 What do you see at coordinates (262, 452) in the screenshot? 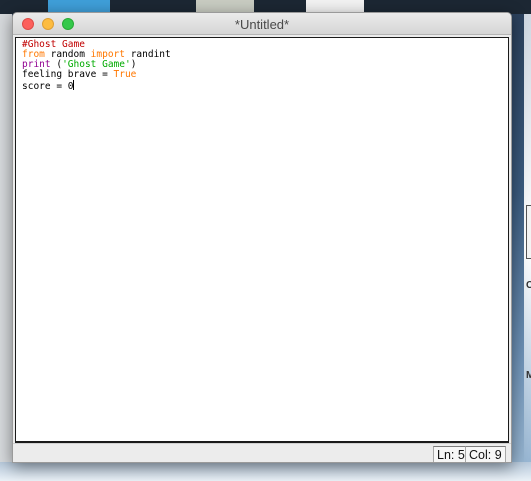
I see `status-bar: Ln: 5 Col: 9` at bounding box center [262, 452].